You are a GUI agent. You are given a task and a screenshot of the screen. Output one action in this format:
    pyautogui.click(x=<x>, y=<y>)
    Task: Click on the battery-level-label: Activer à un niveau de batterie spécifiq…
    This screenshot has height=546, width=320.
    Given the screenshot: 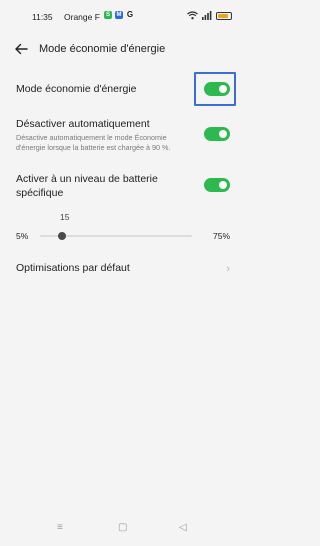 What is the action you would take?
    pyautogui.click(x=87, y=186)
    